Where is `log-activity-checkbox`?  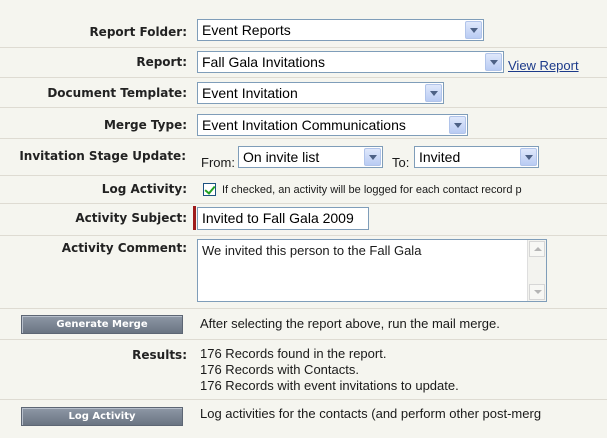 log-activity-checkbox is located at coordinates (209, 189).